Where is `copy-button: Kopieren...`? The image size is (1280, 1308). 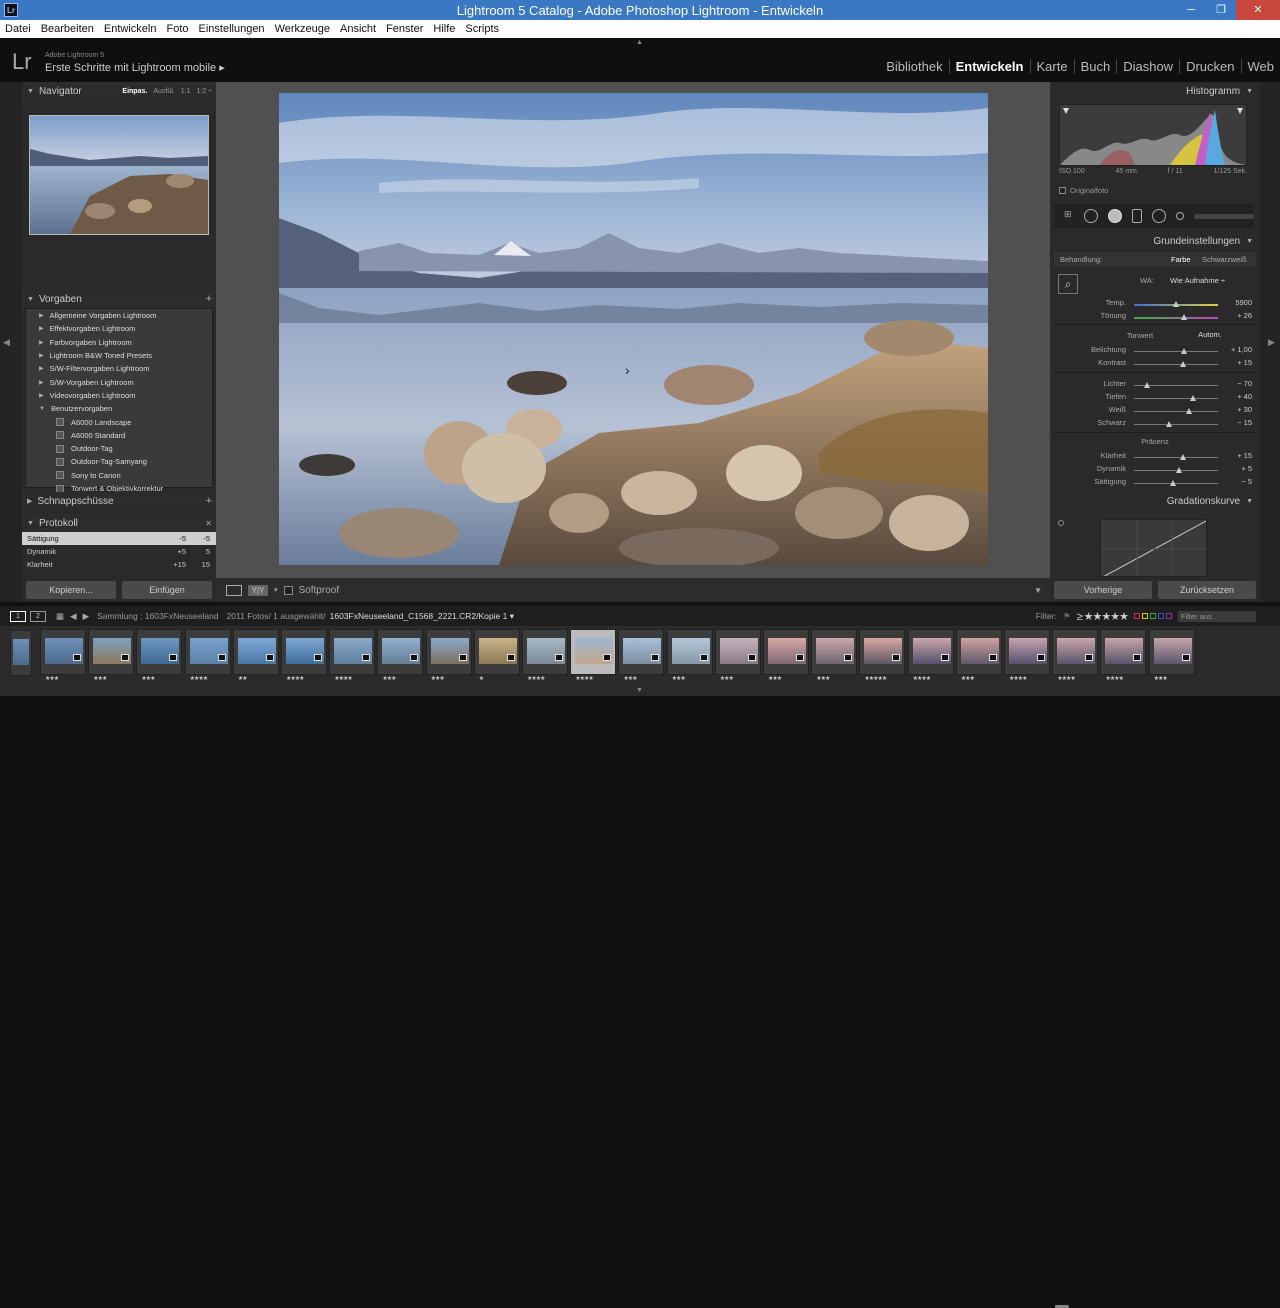 copy-button: Kopieren... is located at coordinates (71, 590).